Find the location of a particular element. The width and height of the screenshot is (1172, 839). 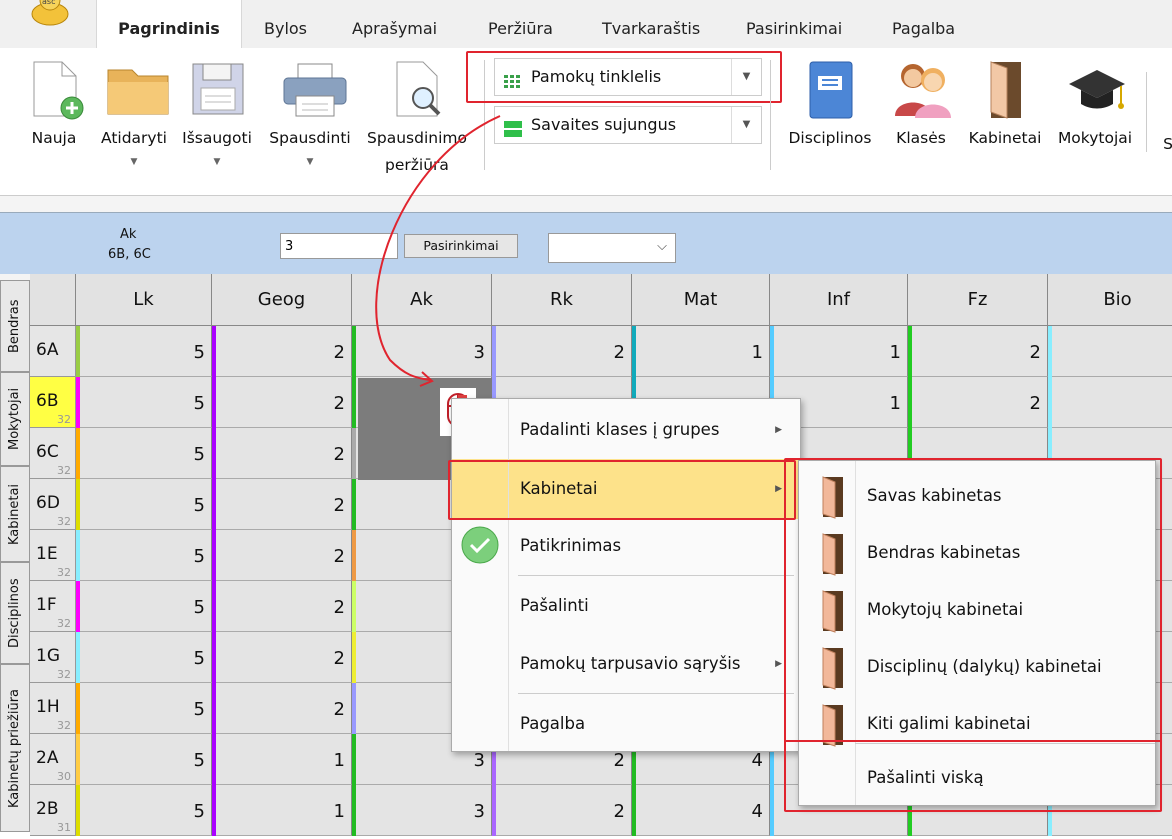

print-button-label: Spausdinti is located at coordinates (310, 138).